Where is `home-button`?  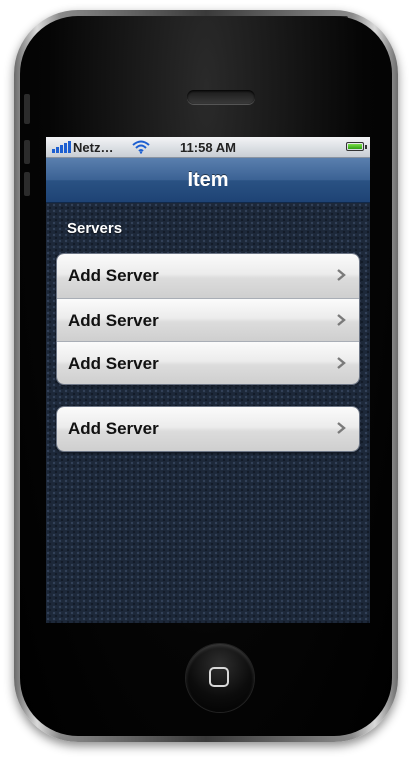
home-button is located at coordinates (220, 678).